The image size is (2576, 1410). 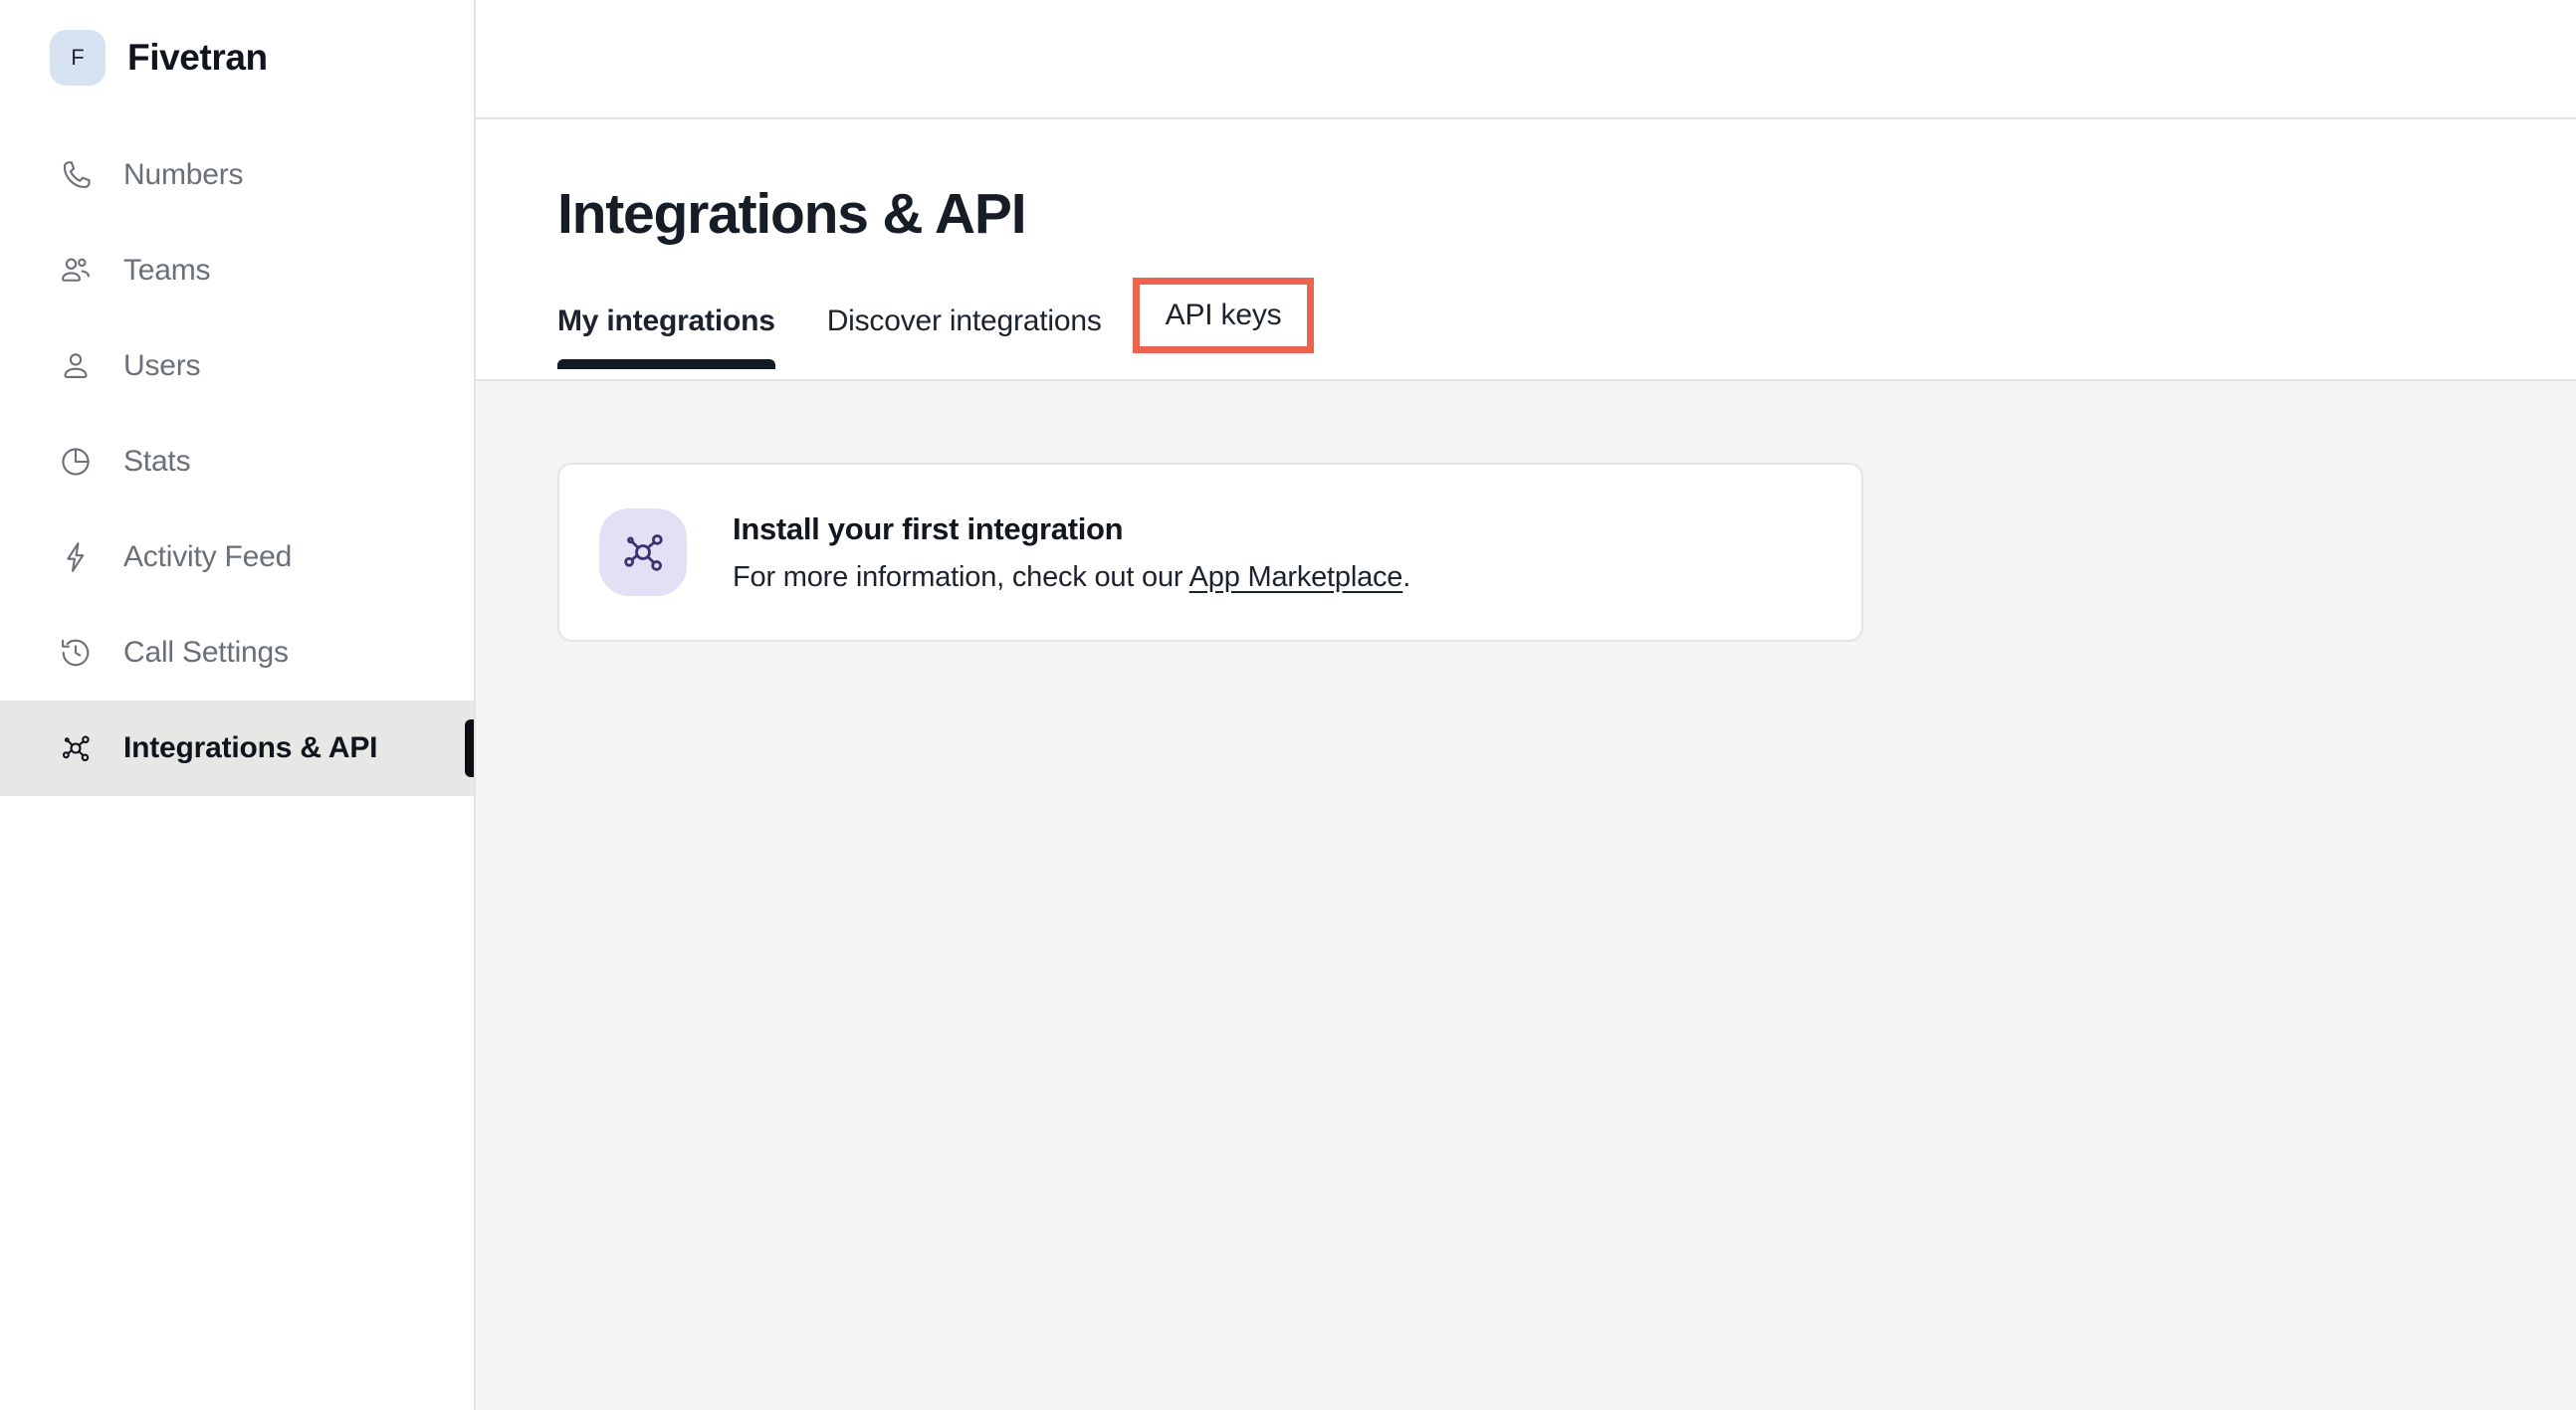 I want to click on brand-name: Fivetran, so click(x=197, y=58).